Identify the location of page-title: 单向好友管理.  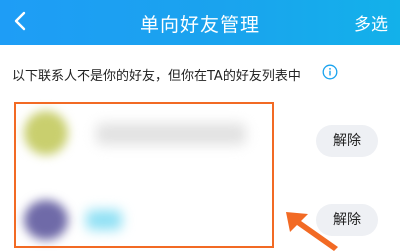
(199, 25).